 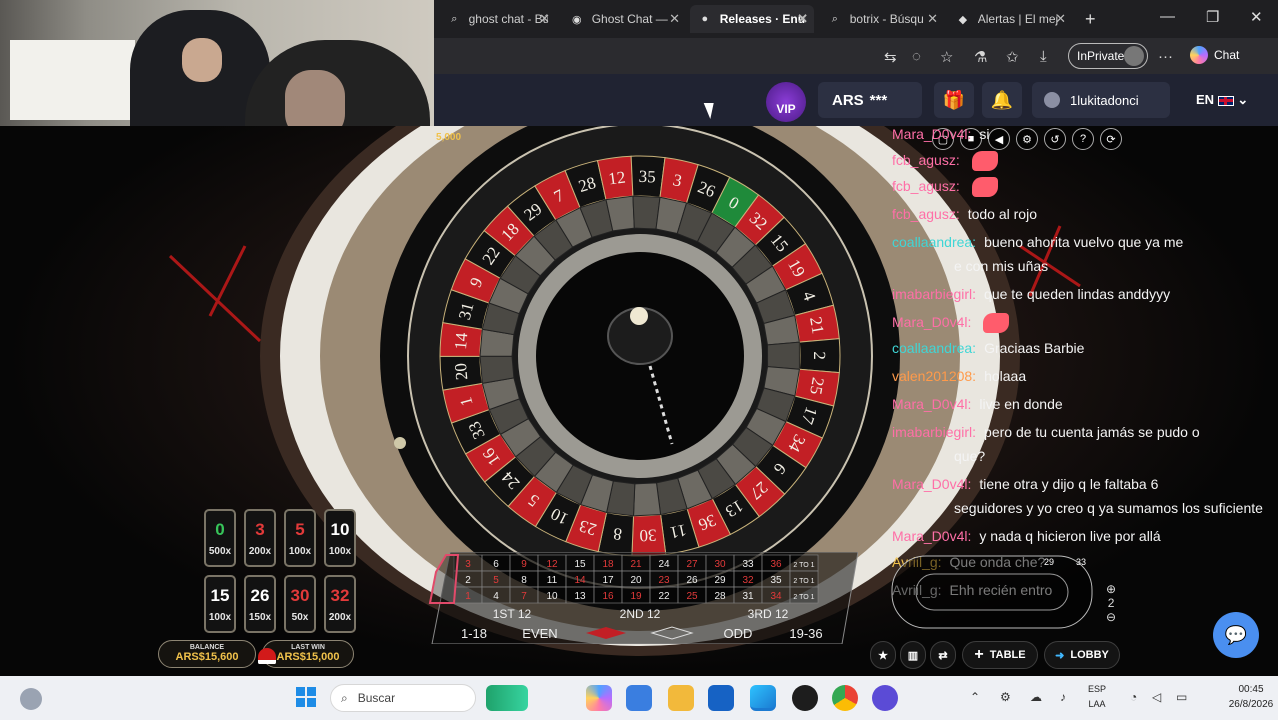 What do you see at coordinates (207, 657) in the screenshot?
I see `balance-value: ARS$15,600` at bounding box center [207, 657].